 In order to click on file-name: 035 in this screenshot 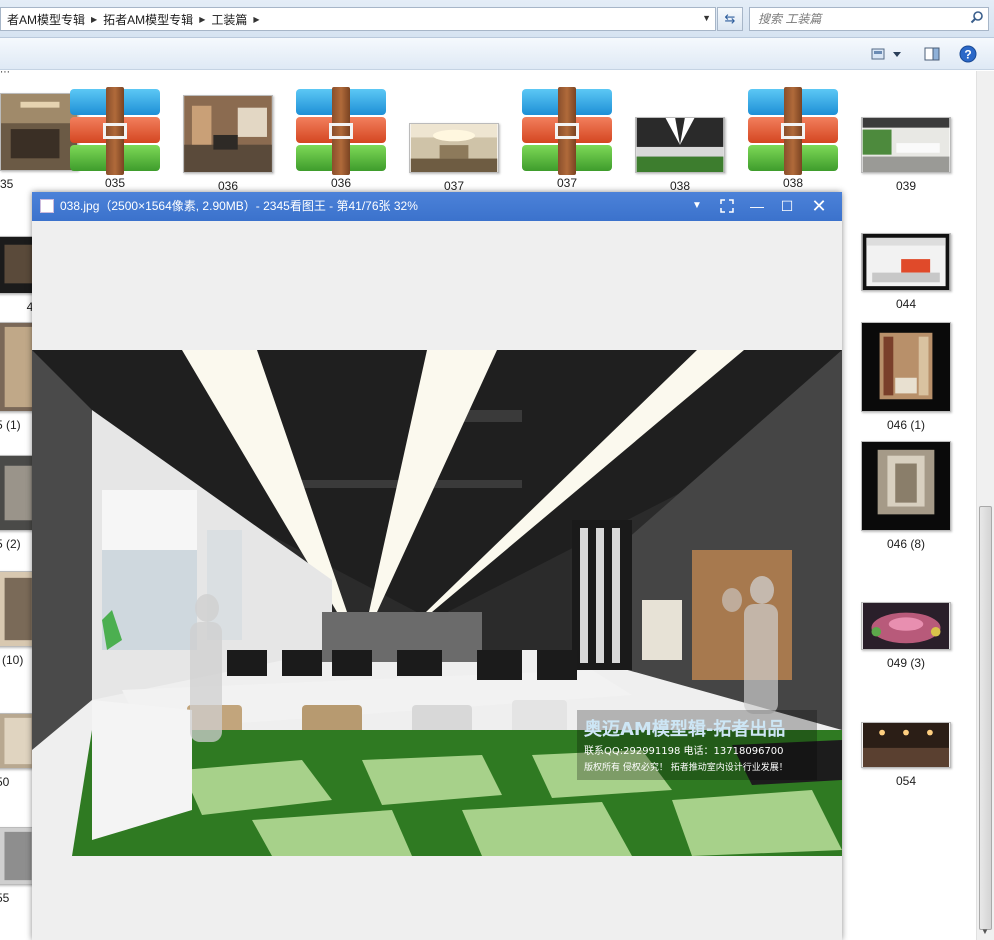, I will do `click(115, 183)`.